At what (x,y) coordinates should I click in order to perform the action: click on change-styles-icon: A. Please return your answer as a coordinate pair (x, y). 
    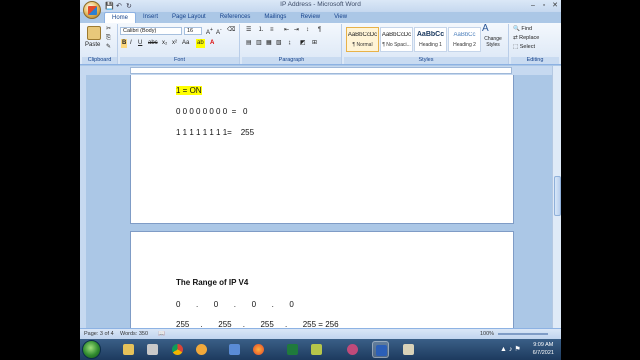
    Looking at the image, I should click on (485, 29).